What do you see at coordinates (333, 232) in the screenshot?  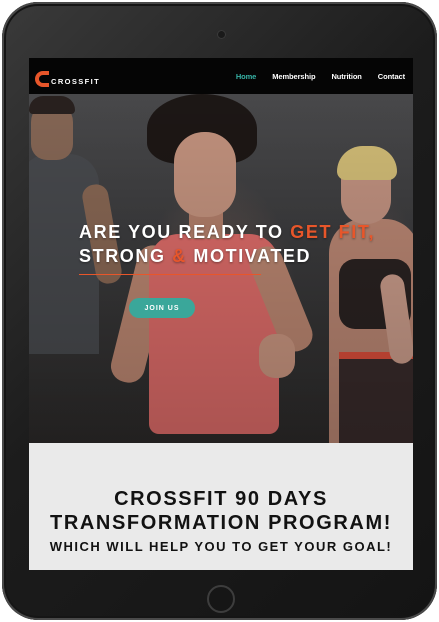 I see `headline-accent: GET FIT,` at bounding box center [333, 232].